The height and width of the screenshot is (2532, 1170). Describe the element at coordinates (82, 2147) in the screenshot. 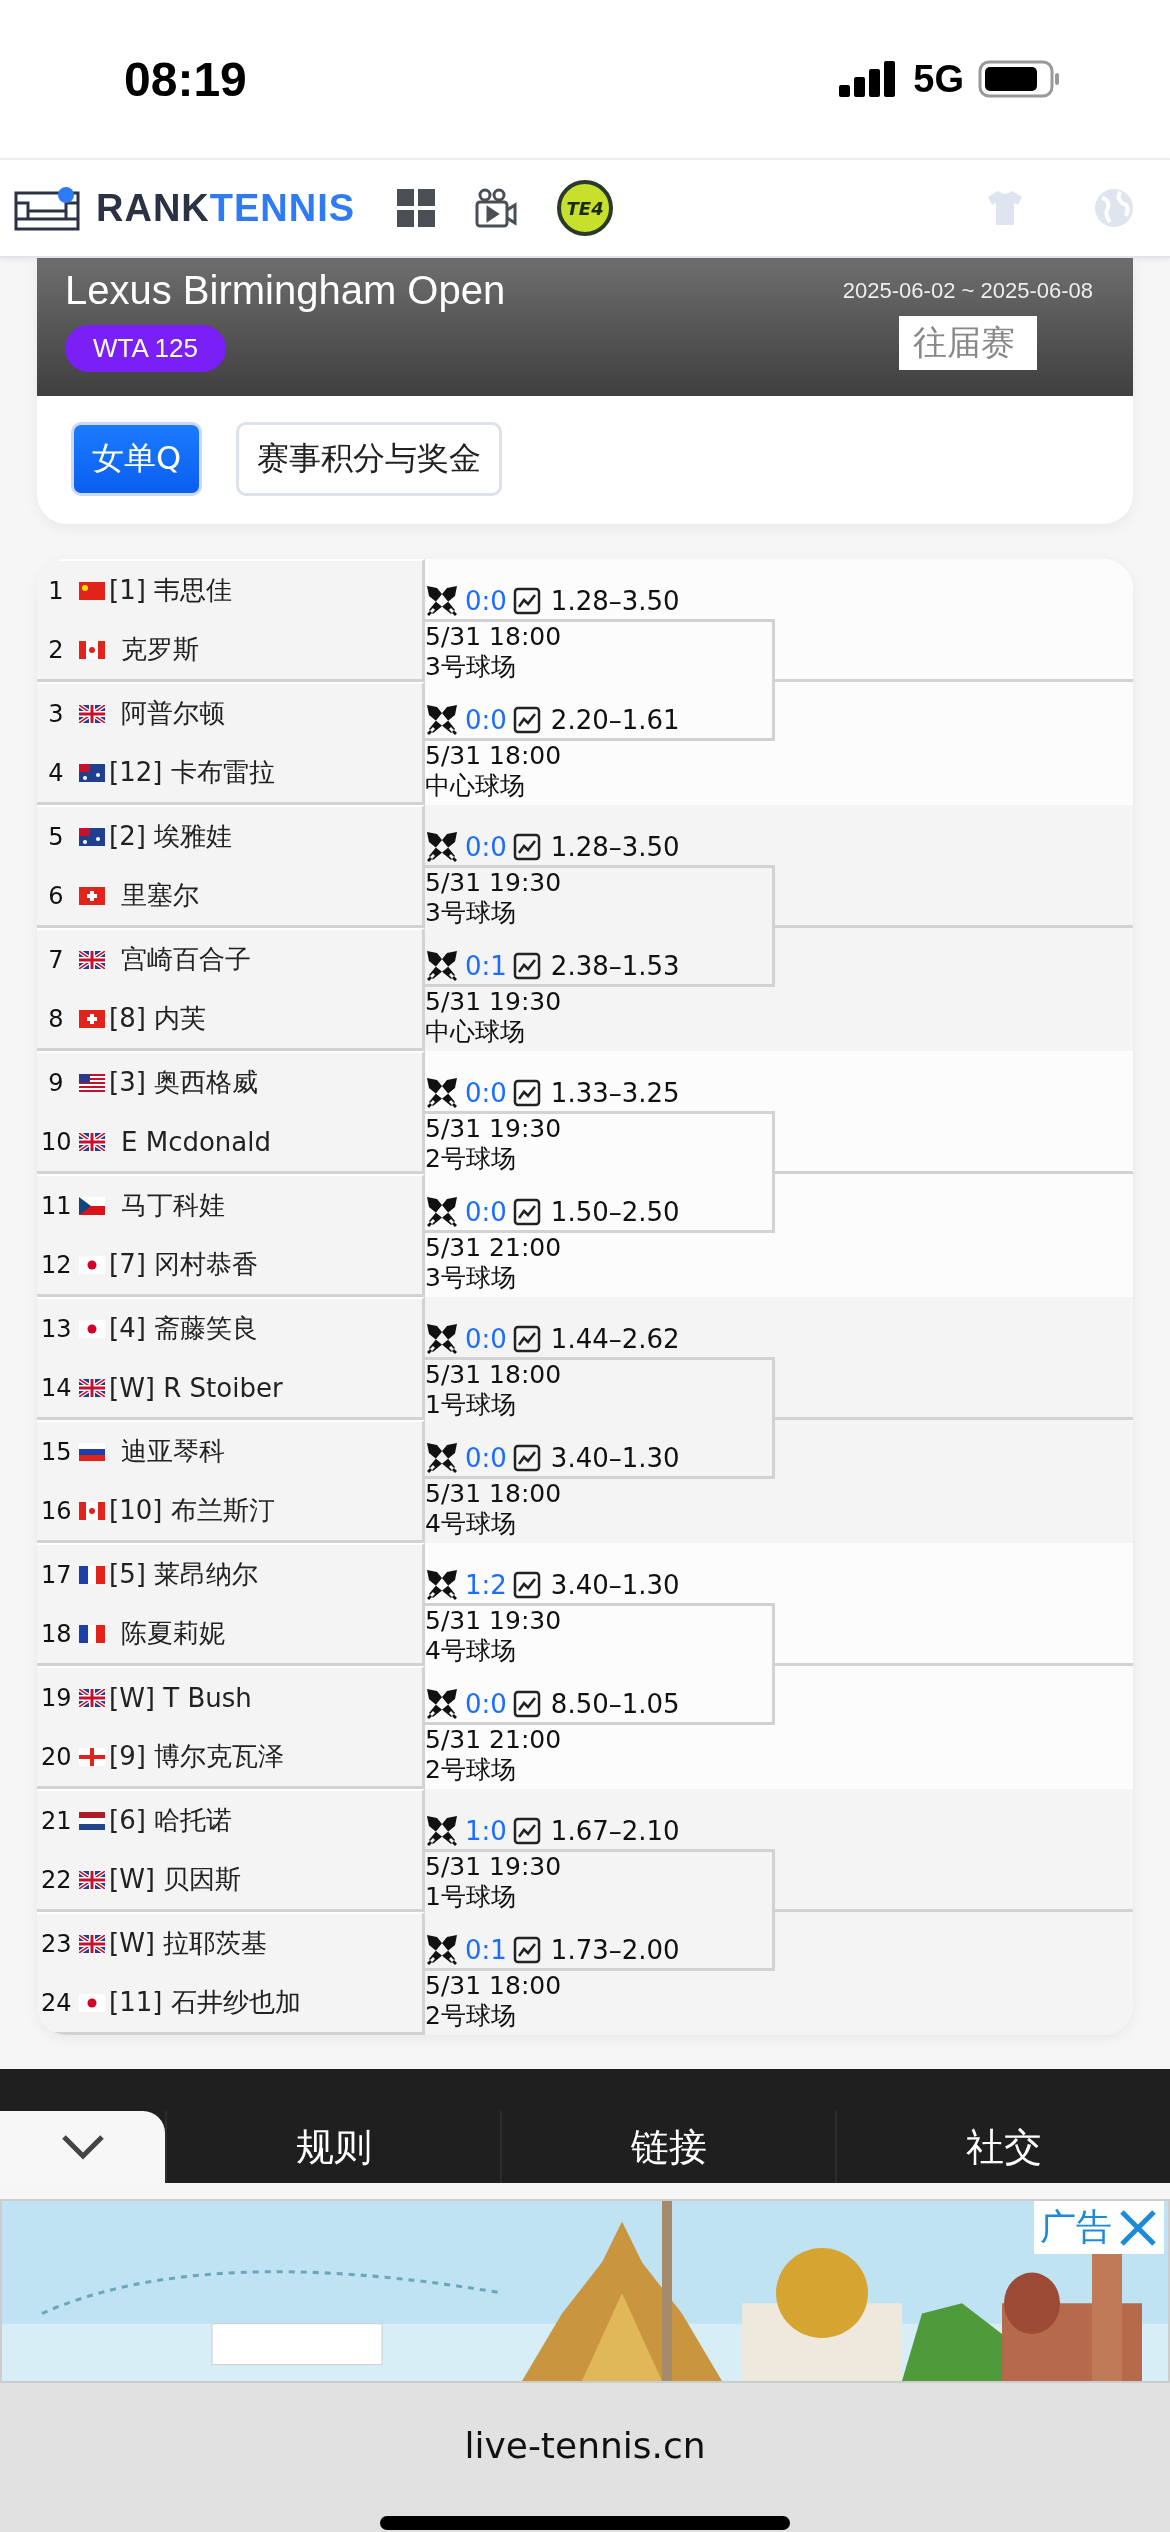

I see `collapse-button` at that location.